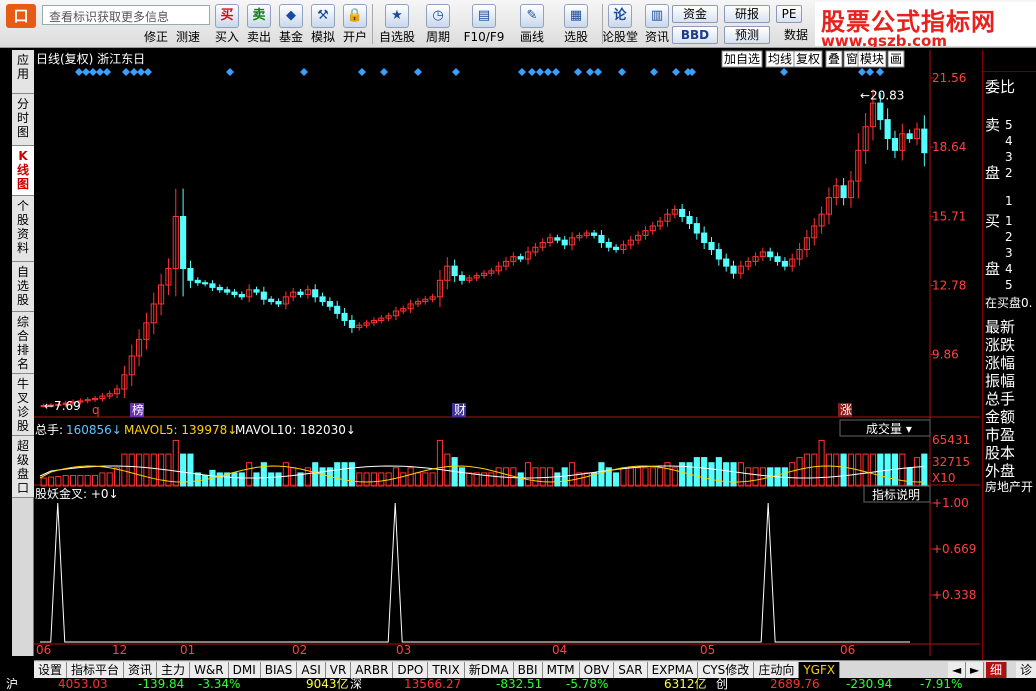 The width and height of the screenshot is (1036, 691). What do you see at coordinates (323, 24) in the screenshot?
I see `toolbar-button-5: ⚒ 模拟` at bounding box center [323, 24].